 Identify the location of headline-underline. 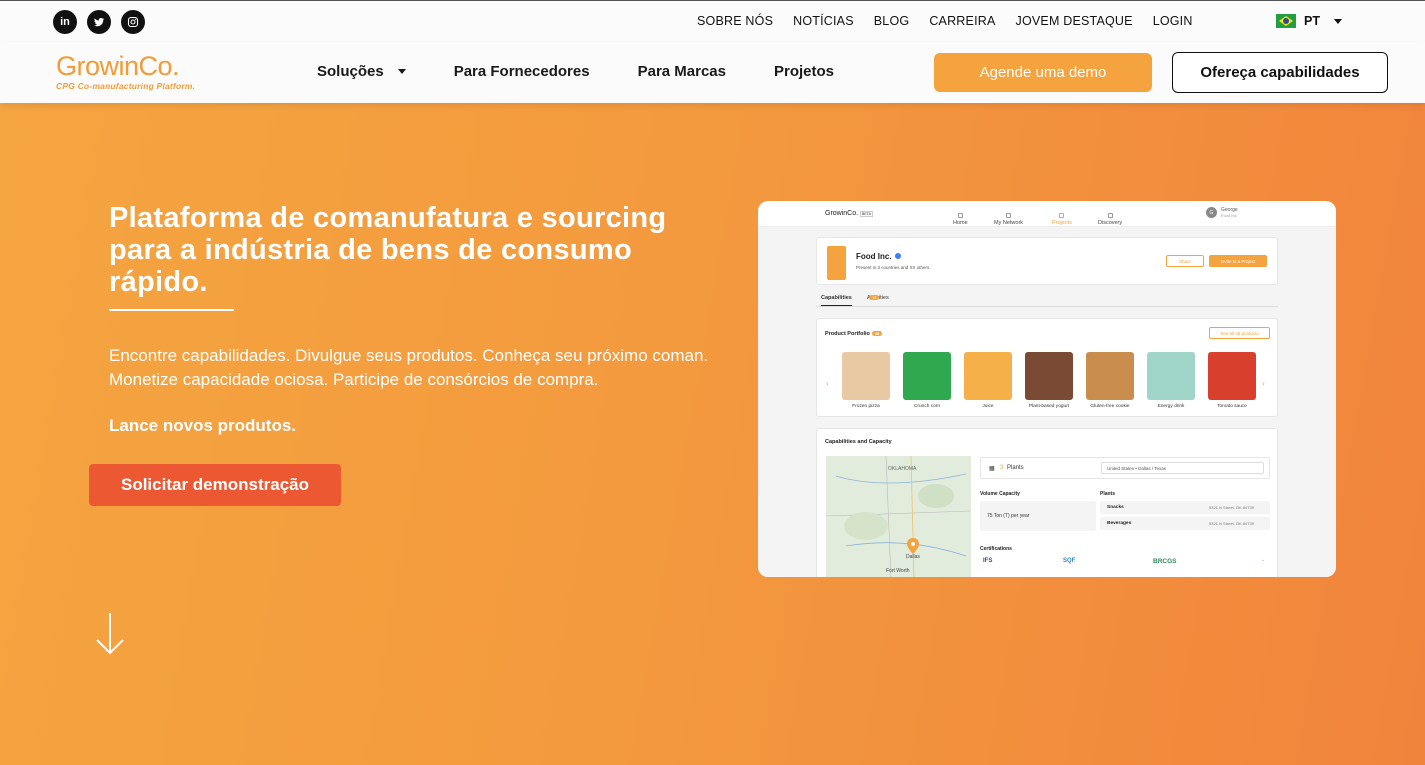
(171, 310).